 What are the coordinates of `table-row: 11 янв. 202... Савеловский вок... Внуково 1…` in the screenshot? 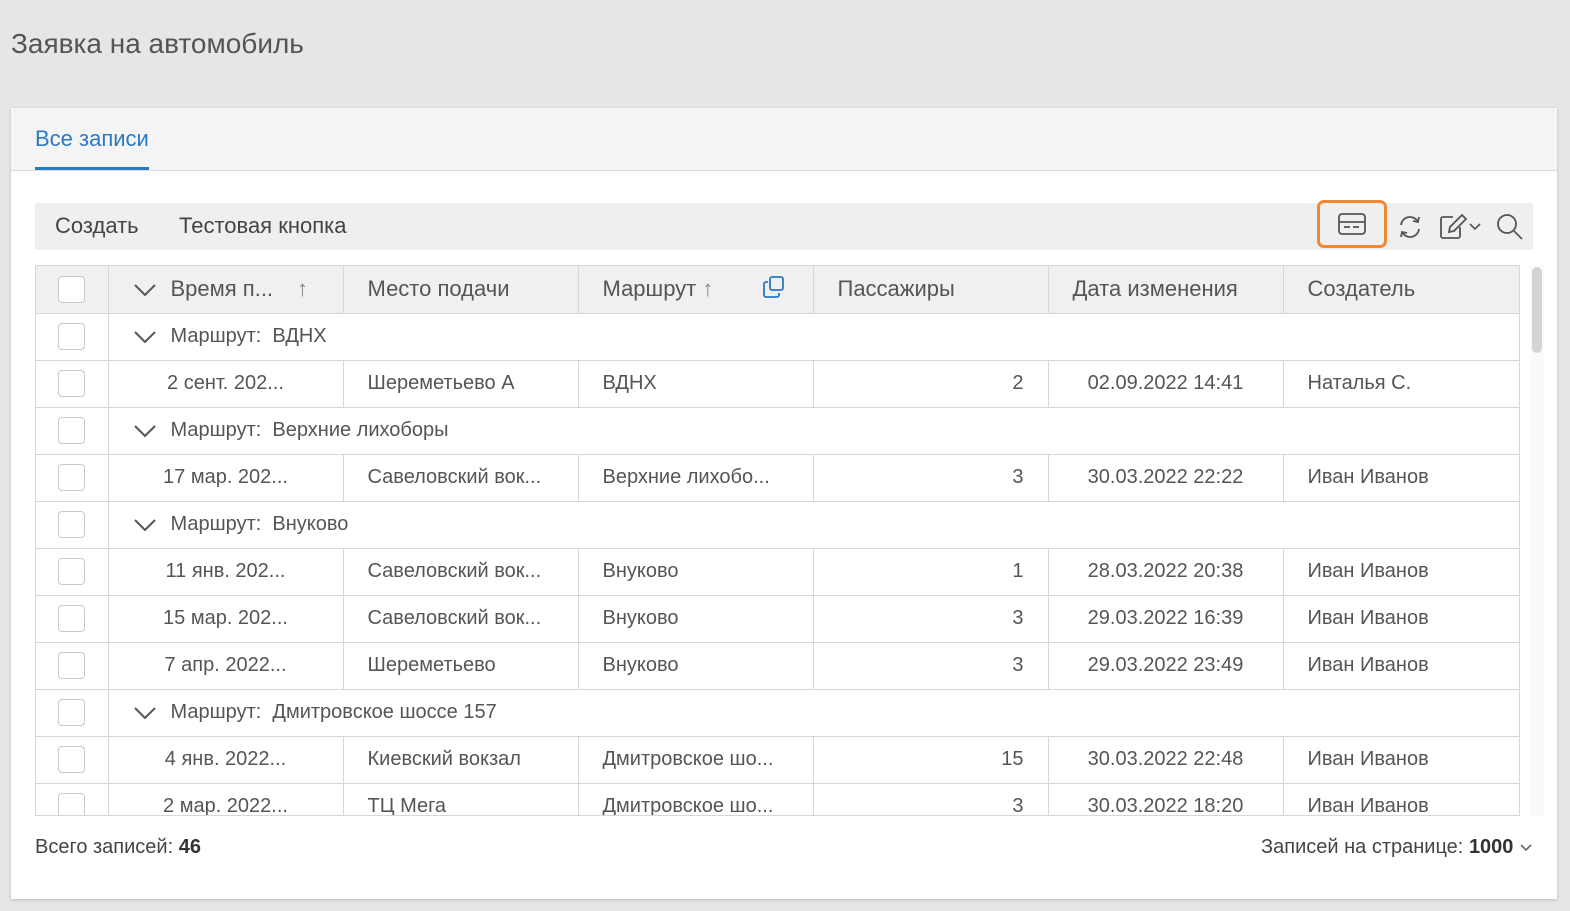 It's located at (777, 572).